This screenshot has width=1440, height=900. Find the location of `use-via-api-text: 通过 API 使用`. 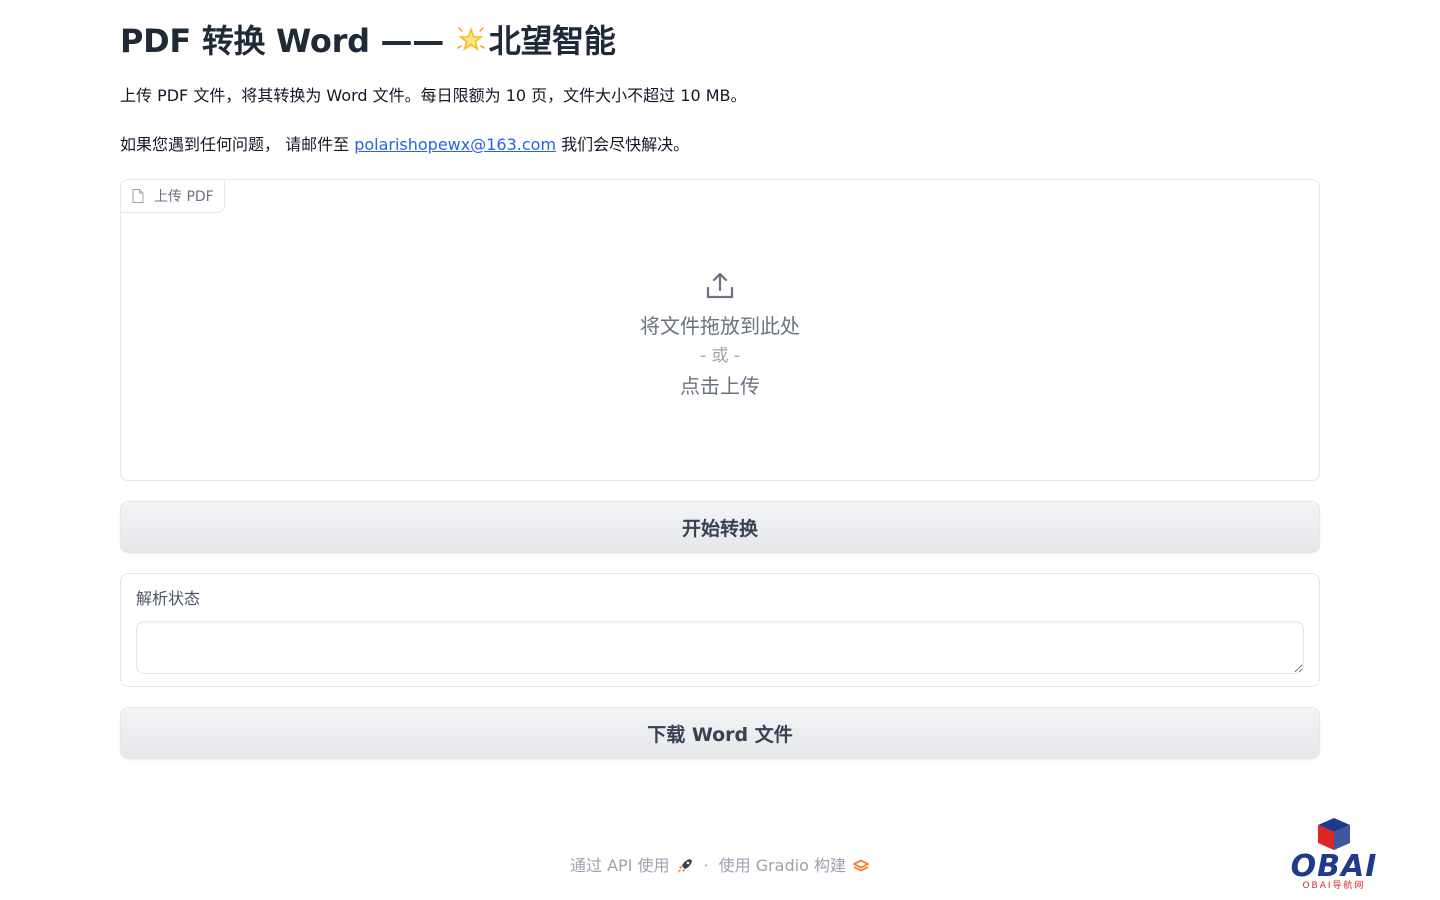

use-via-api-text: 通过 API 使用 is located at coordinates (620, 865).